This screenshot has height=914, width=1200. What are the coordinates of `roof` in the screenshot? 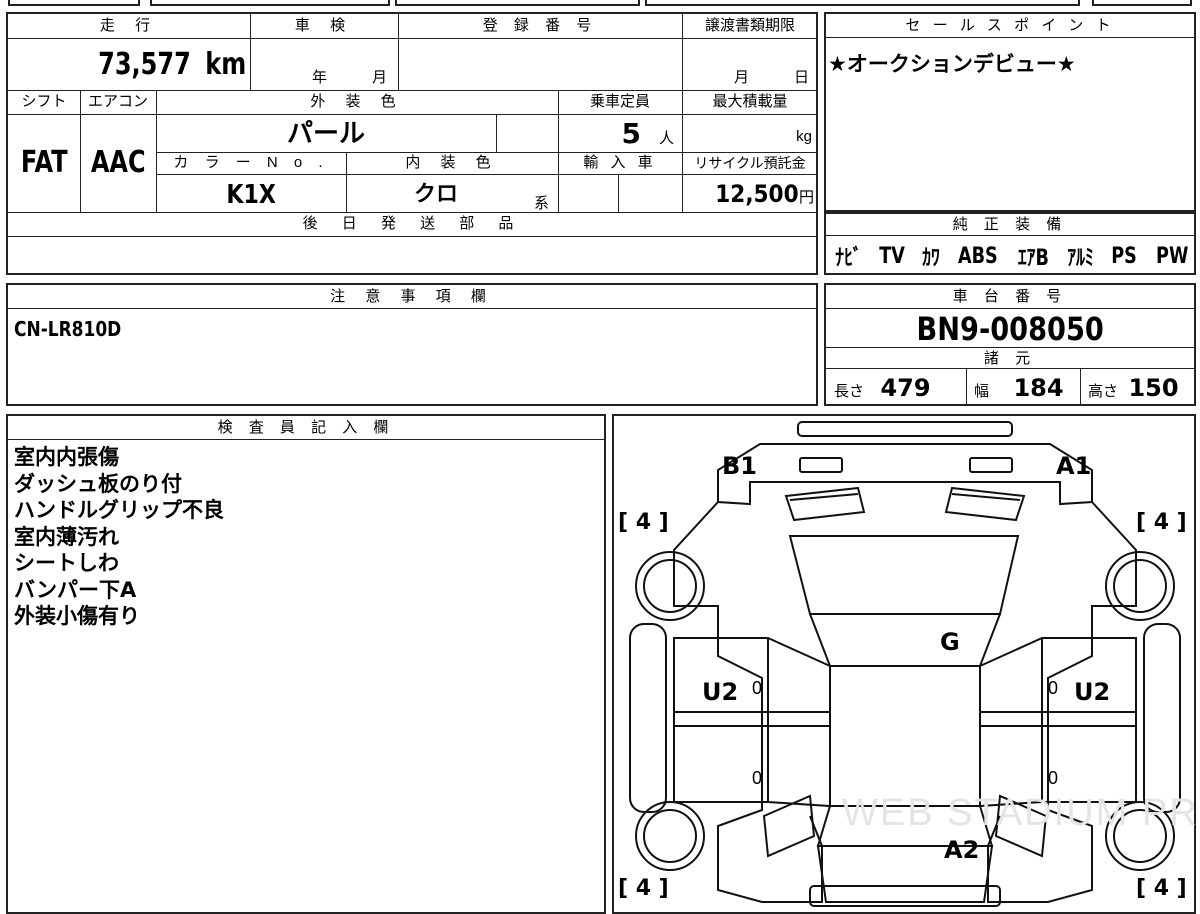 It's located at (905, 640).